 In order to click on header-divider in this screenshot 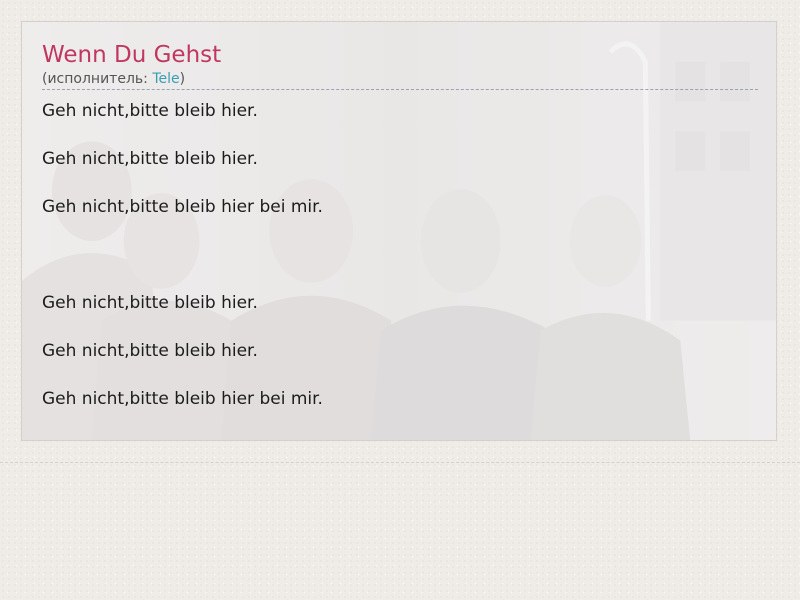, I will do `click(400, 89)`.